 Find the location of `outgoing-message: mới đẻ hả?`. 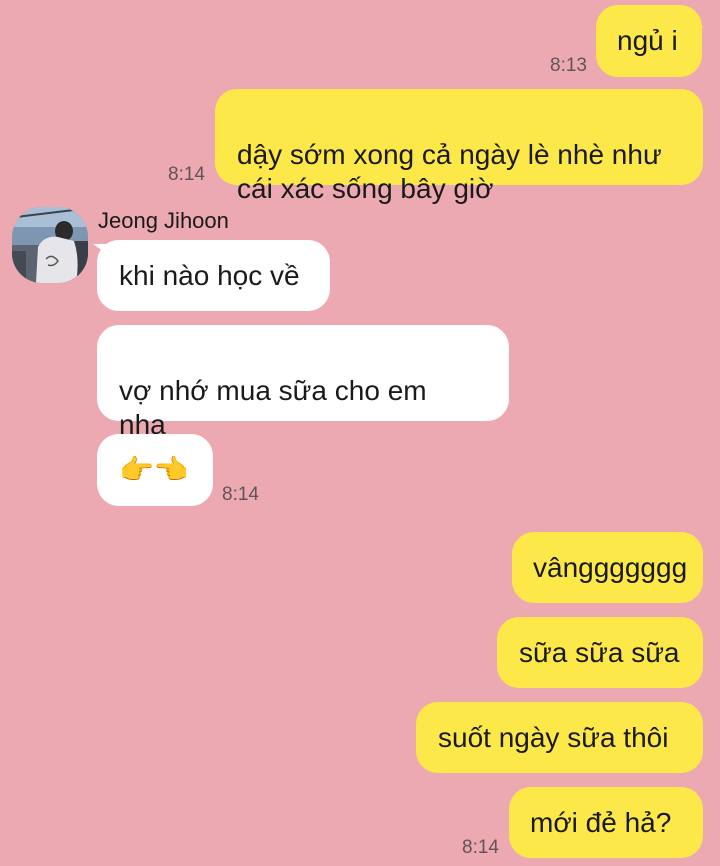

outgoing-message: mới đẻ hả? is located at coordinates (606, 822).